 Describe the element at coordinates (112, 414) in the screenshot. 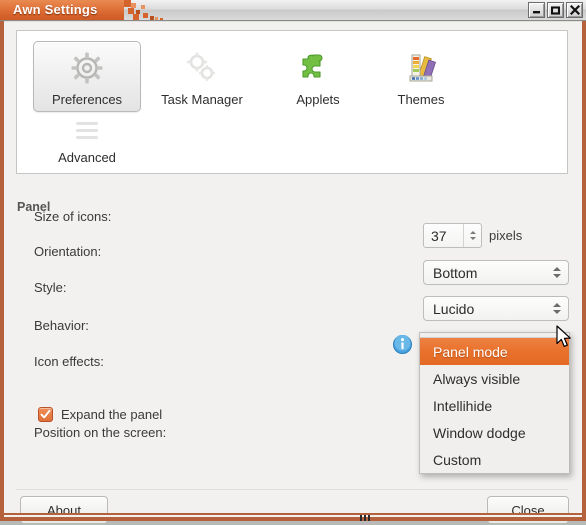

I see `expand-the-panel-label: Expand the panel` at that location.